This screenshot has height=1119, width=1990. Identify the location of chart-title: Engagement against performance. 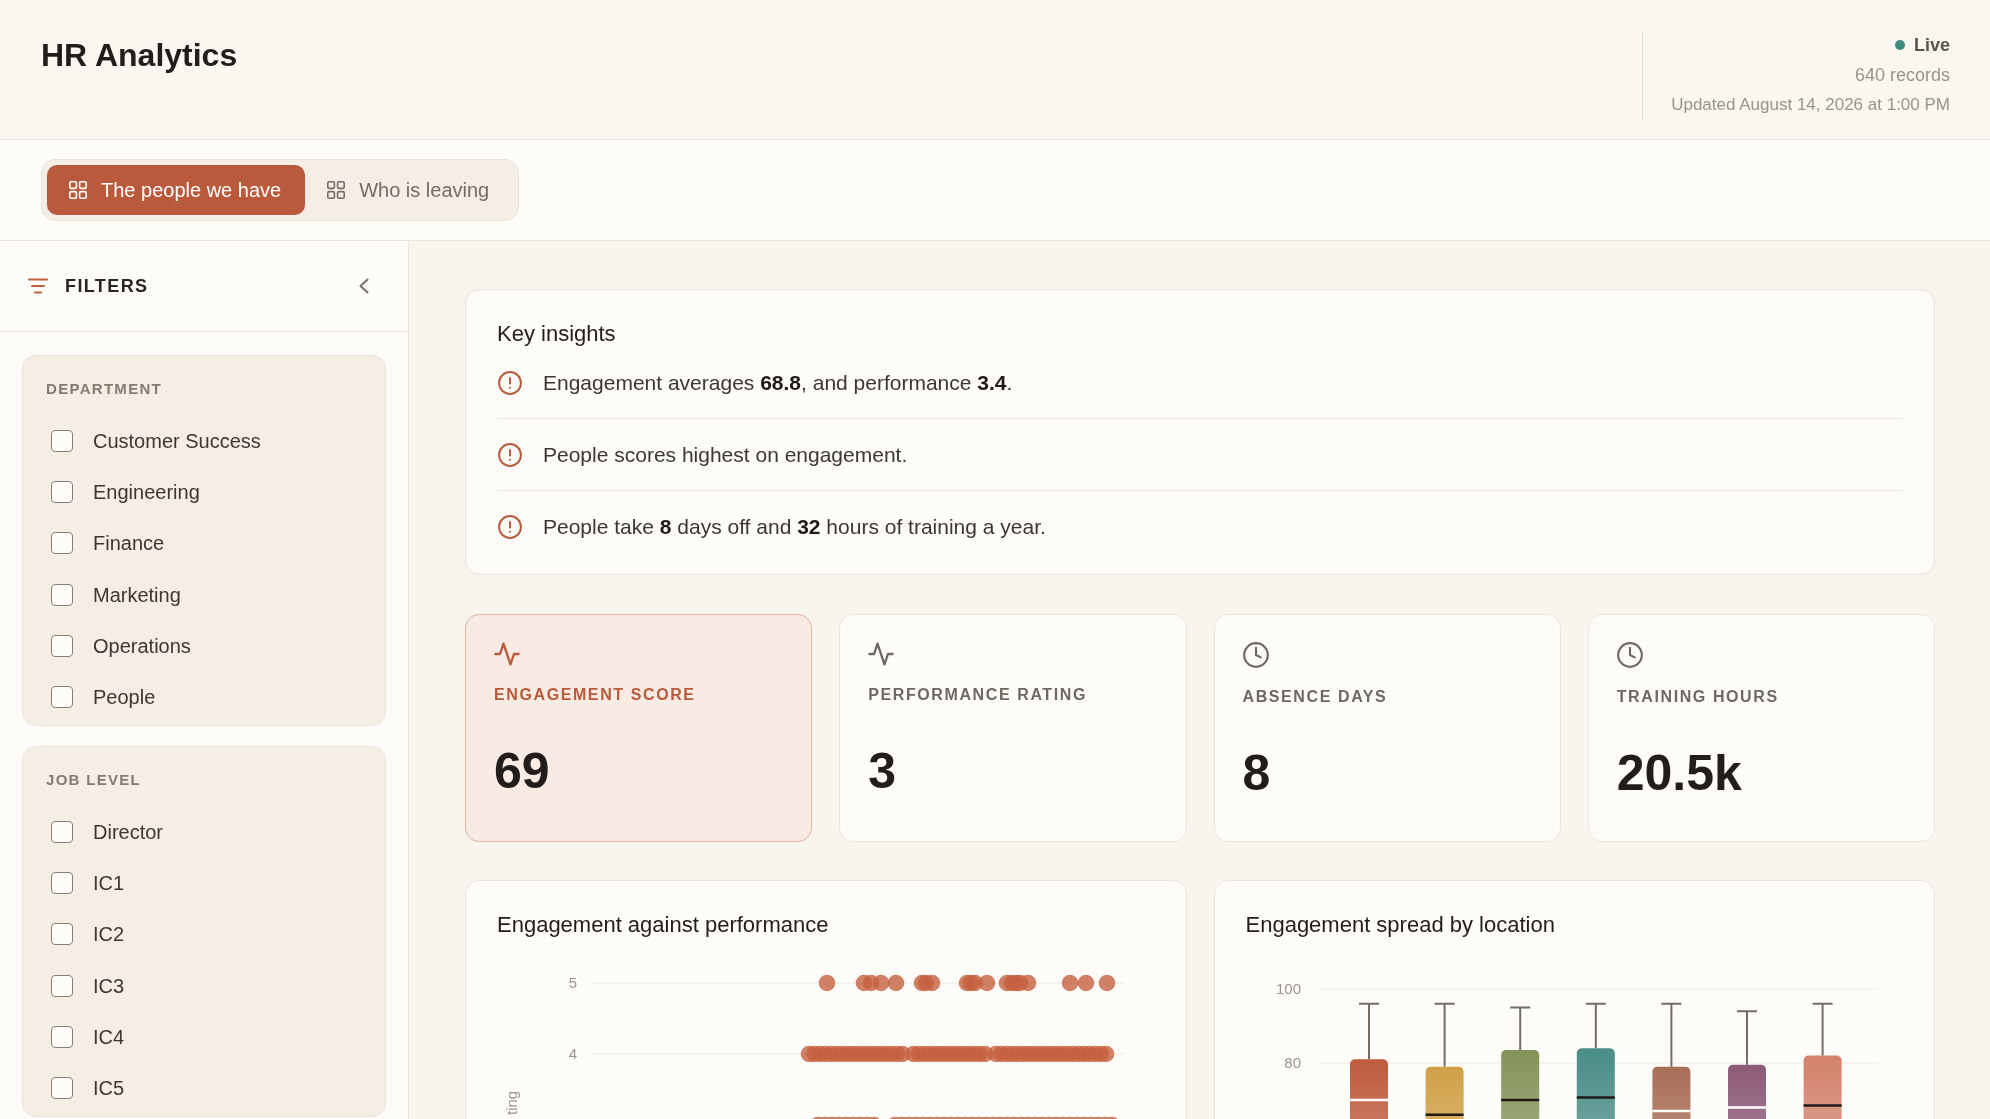
(663, 925).